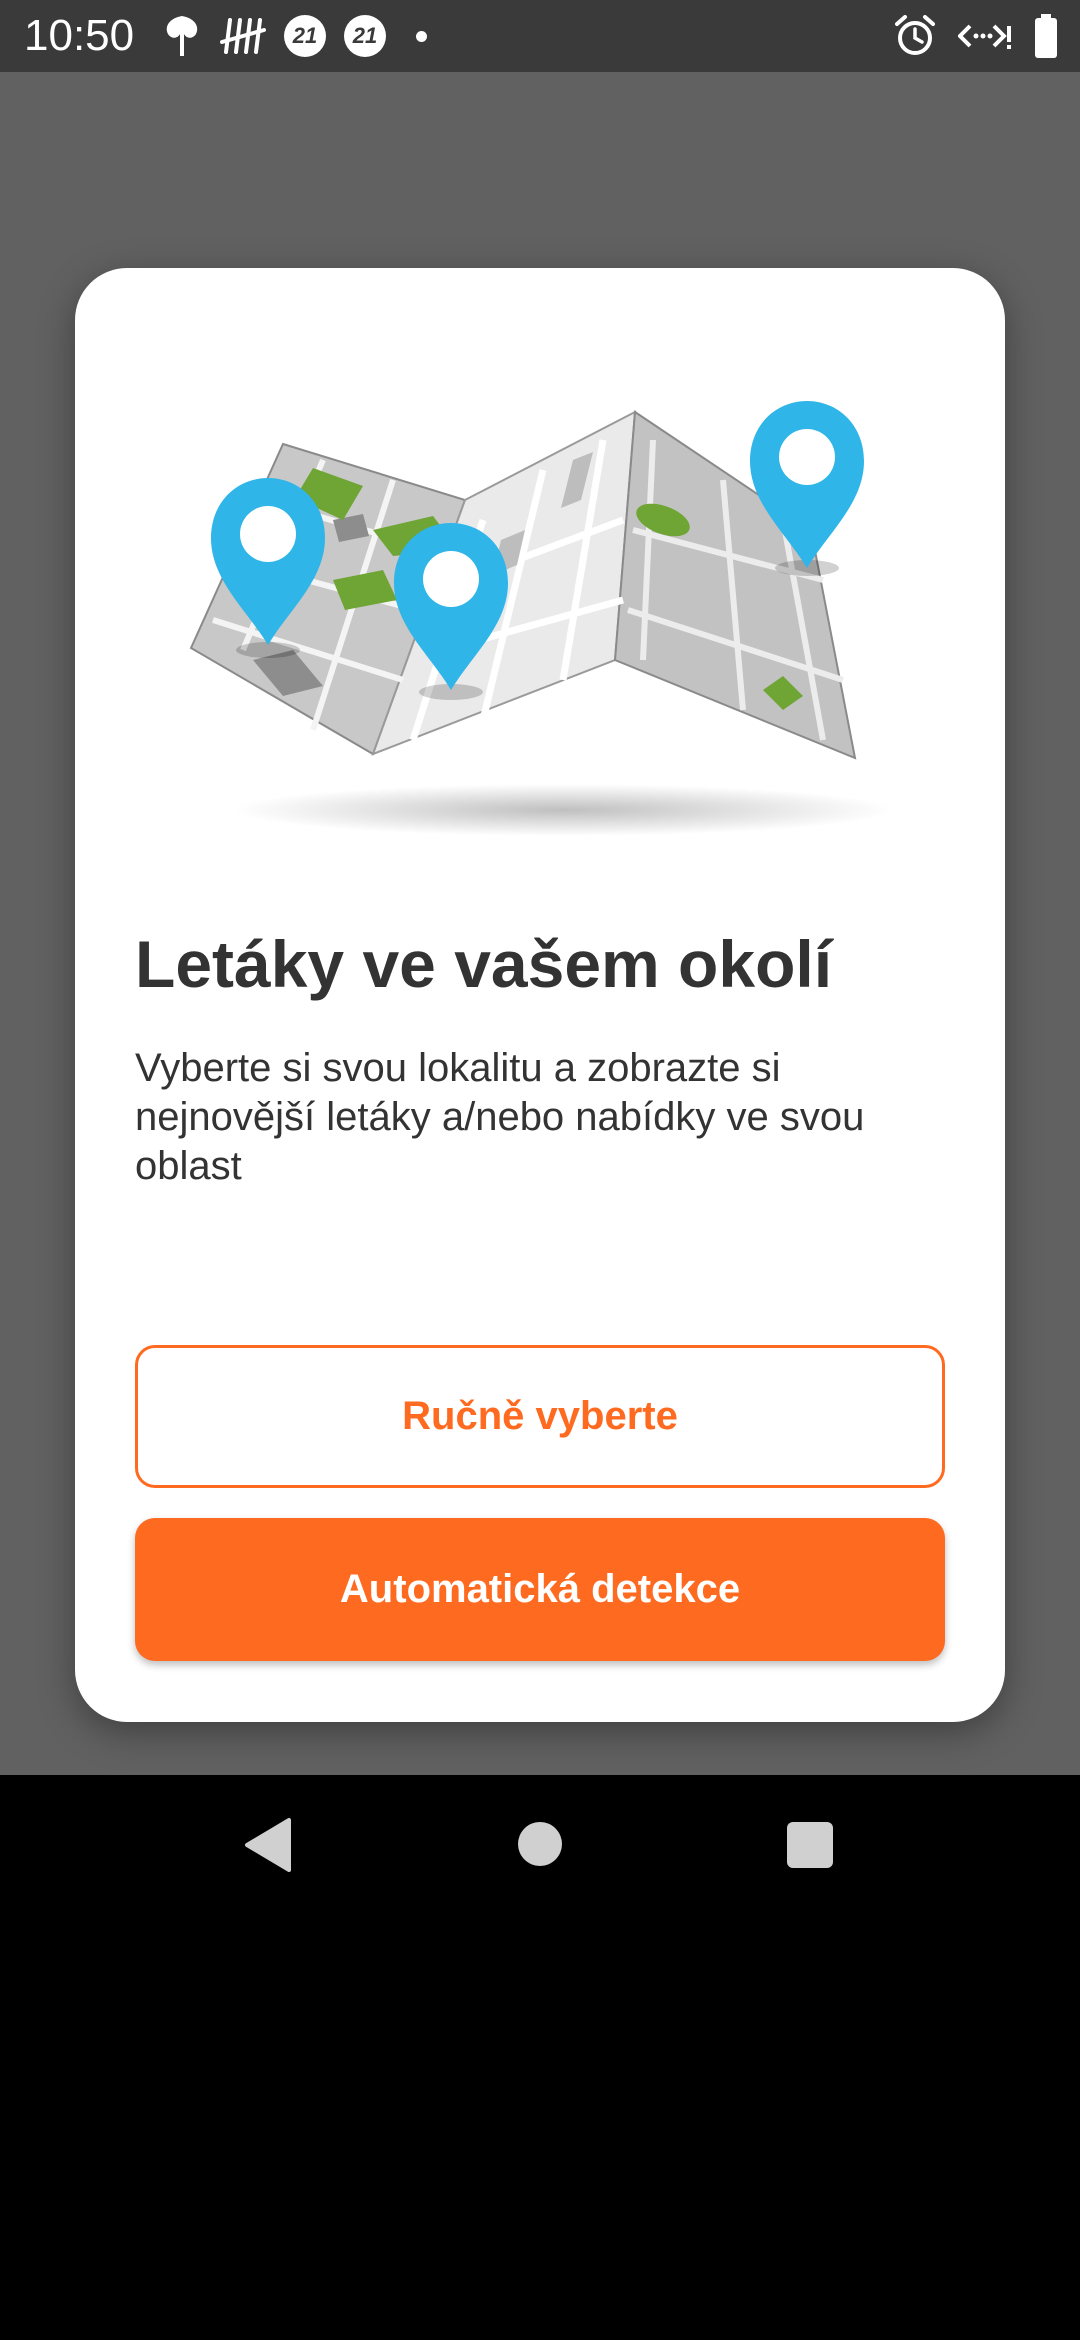 The height and width of the screenshot is (2340, 1080). What do you see at coordinates (540, 1589) in the screenshot?
I see `auto-detect-button: Automatická detekce` at bounding box center [540, 1589].